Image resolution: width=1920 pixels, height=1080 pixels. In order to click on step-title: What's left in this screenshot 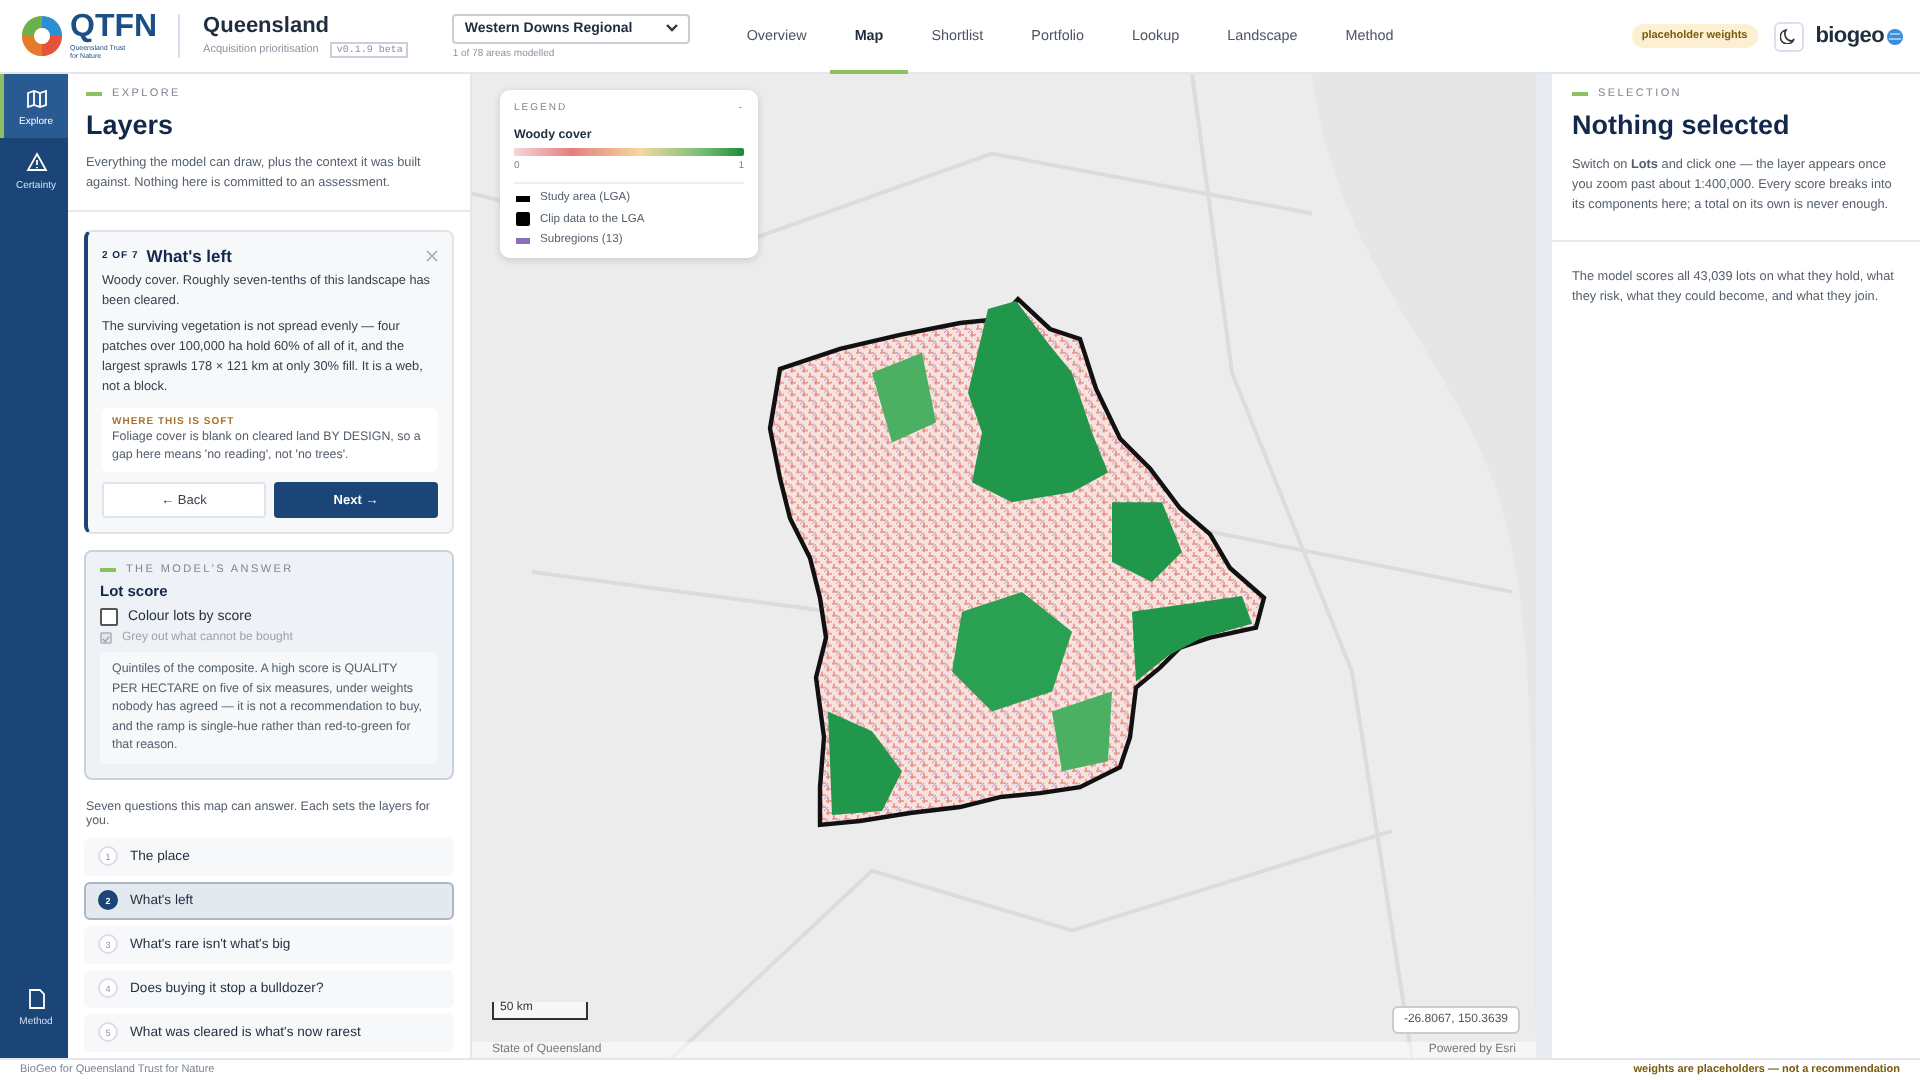, I will do `click(189, 256)`.